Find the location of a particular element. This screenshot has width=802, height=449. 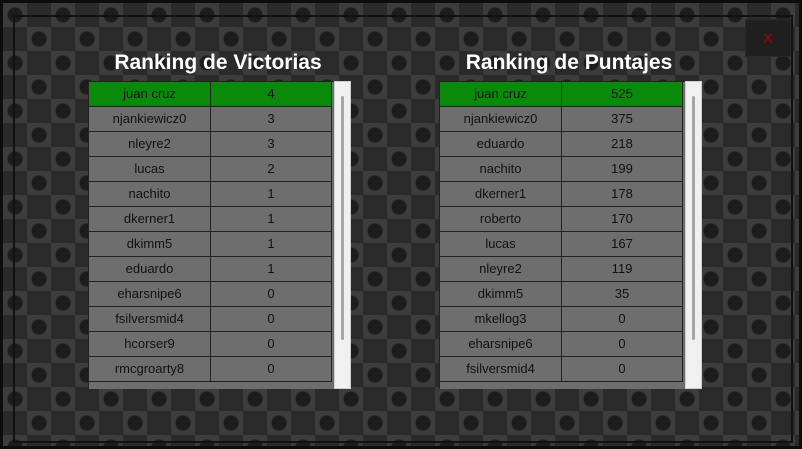

table-row: roberto 170 is located at coordinates (570, 219).